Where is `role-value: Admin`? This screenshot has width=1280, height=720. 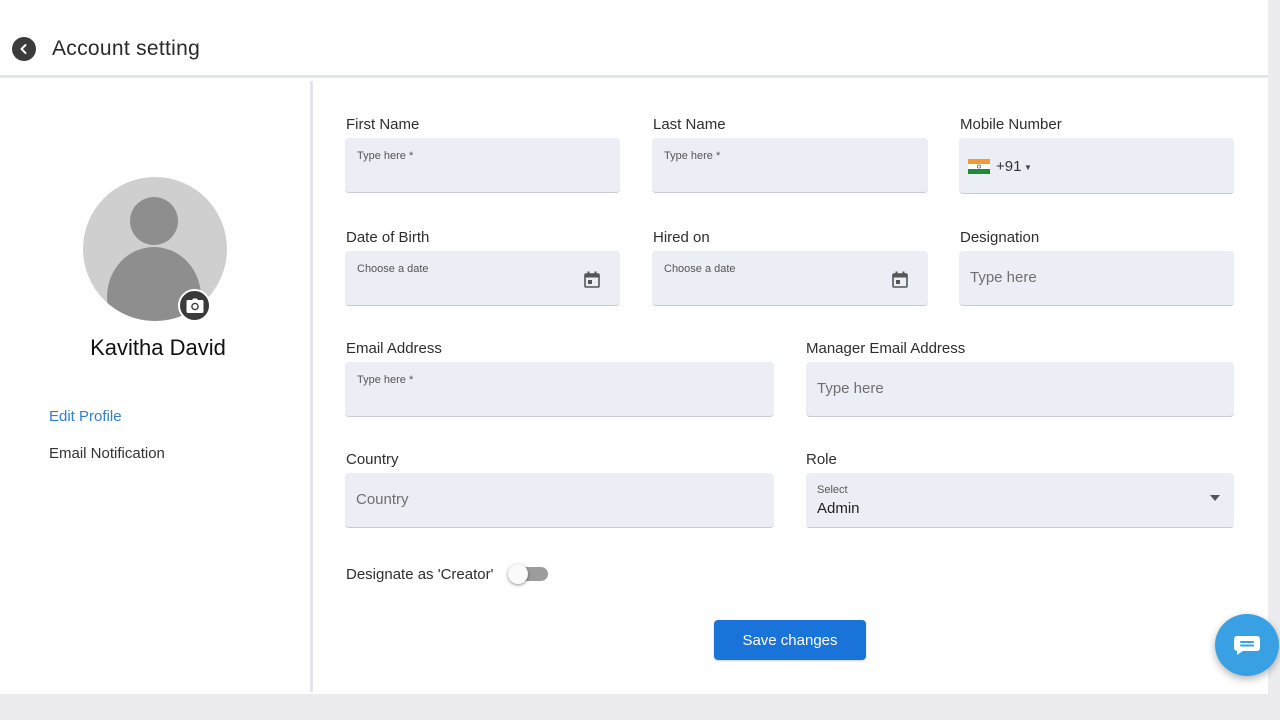
role-value: Admin is located at coordinates (838, 508).